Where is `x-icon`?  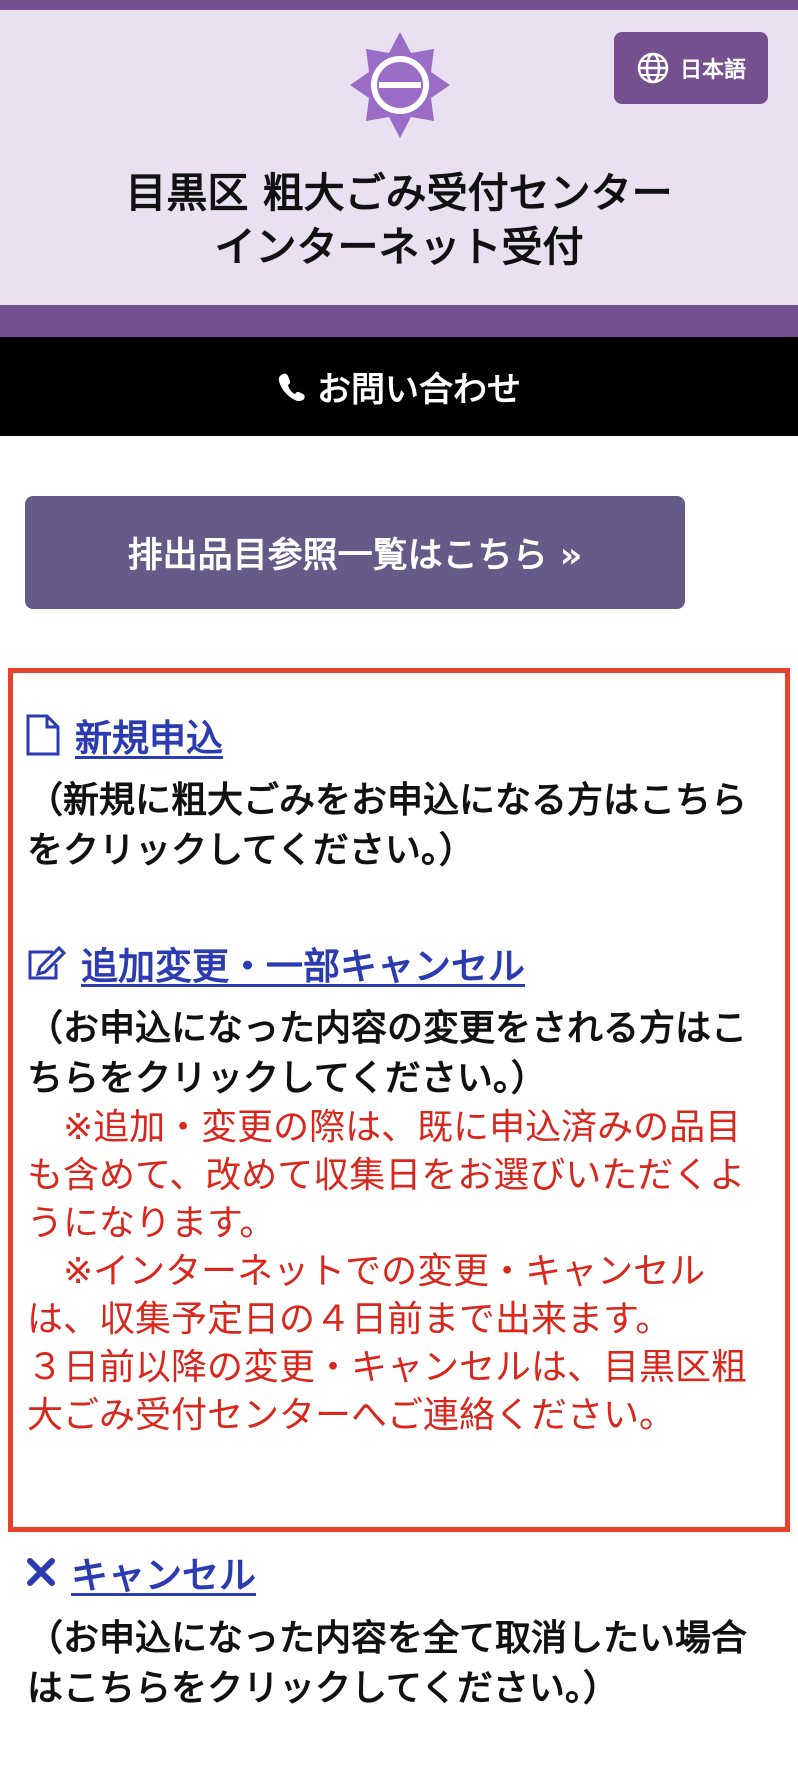
x-icon is located at coordinates (41, 1572).